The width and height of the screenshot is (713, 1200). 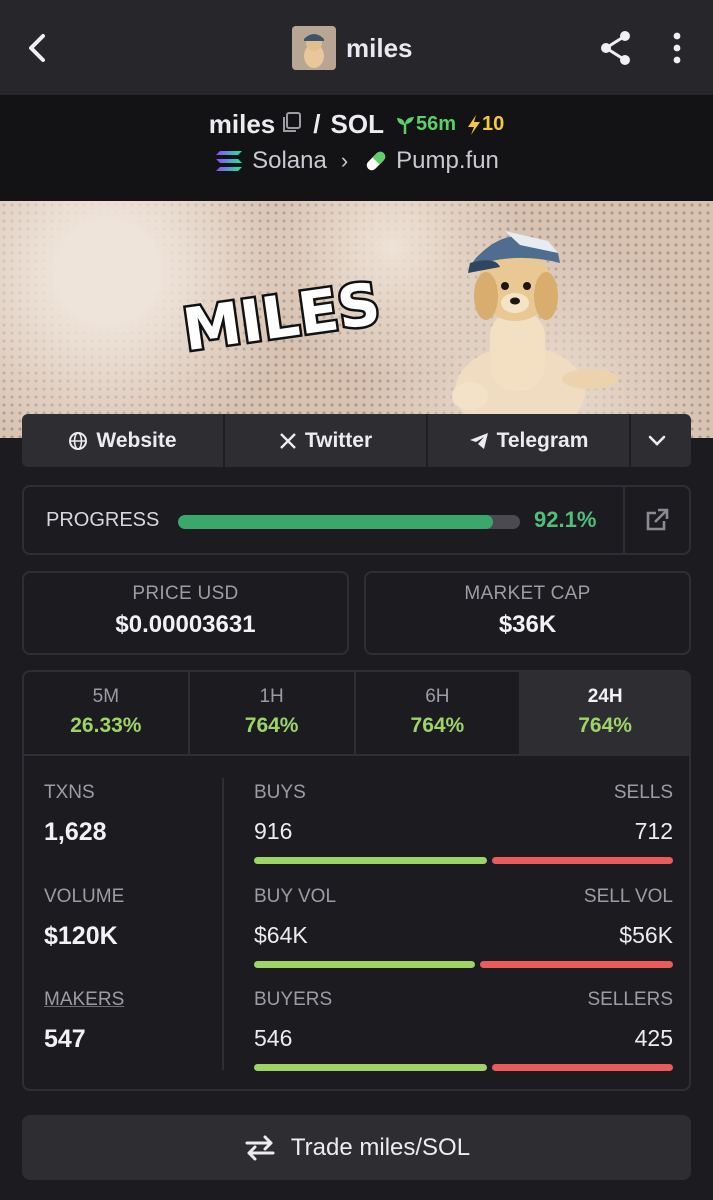 I want to click on telegram-button: Telegram, so click(x=529, y=440).